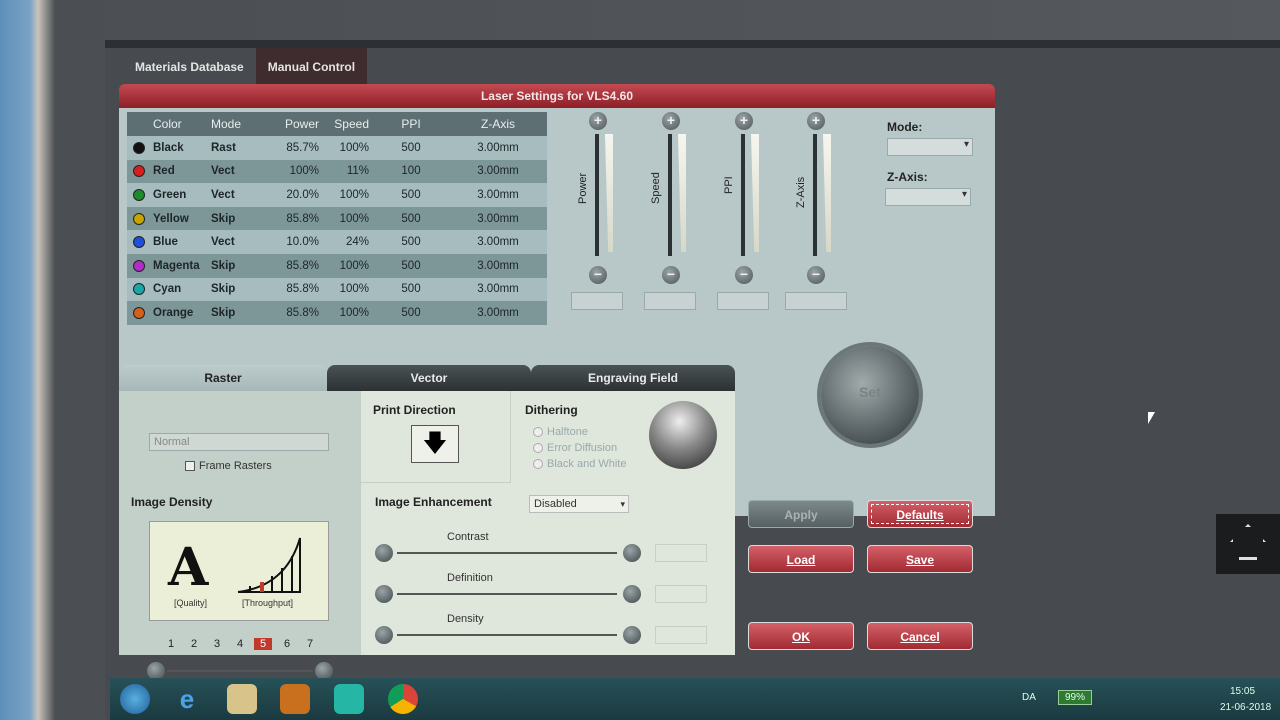 This screenshot has height=720, width=1280. What do you see at coordinates (498, 124) in the screenshot?
I see `header-z-axis: Z-Axis` at bounding box center [498, 124].